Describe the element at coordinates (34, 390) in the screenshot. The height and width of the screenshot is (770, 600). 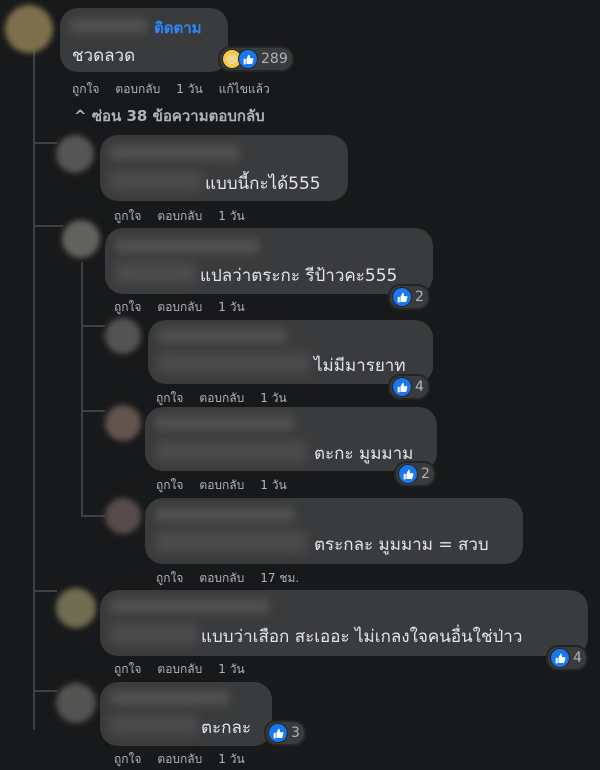
I see `thread-line-main` at that location.